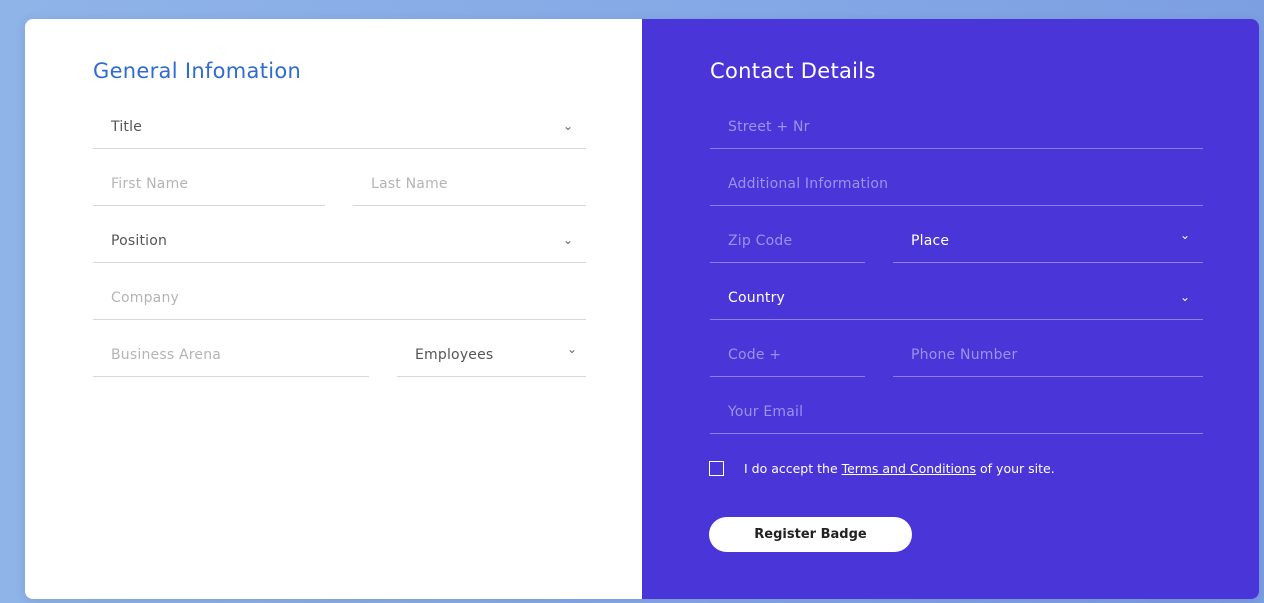  I want to click on terms-text-suffix: of your site., so click(1015, 468).